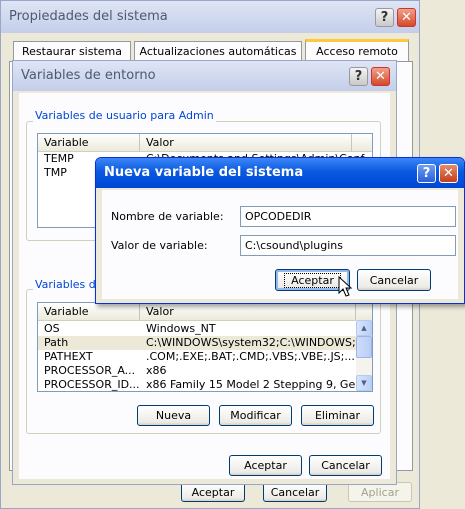  What do you see at coordinates (181, 328) in the screenshot?
I see `variable-value: Windows_NT` at bounding box center [181, 328].